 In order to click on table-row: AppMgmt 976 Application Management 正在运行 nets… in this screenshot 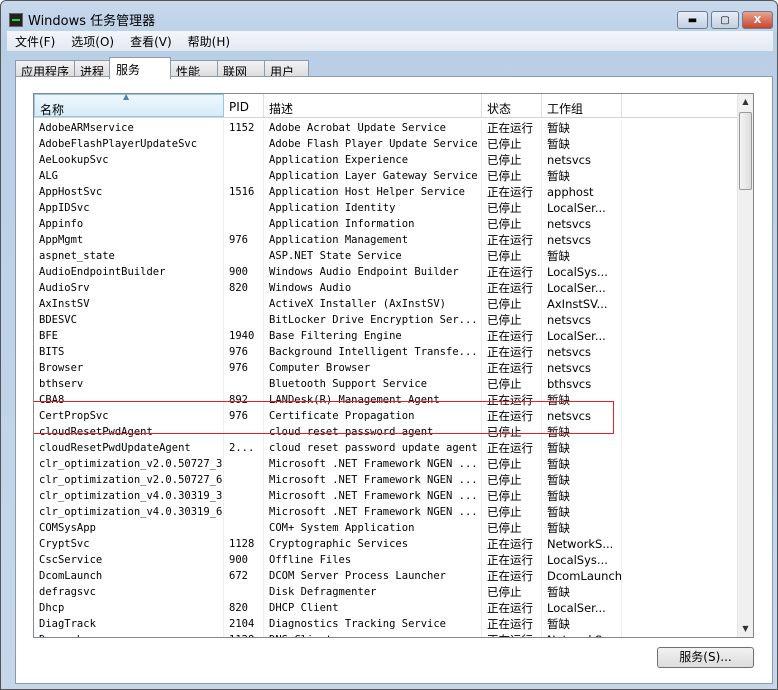, I will do `click(386, 240)`.